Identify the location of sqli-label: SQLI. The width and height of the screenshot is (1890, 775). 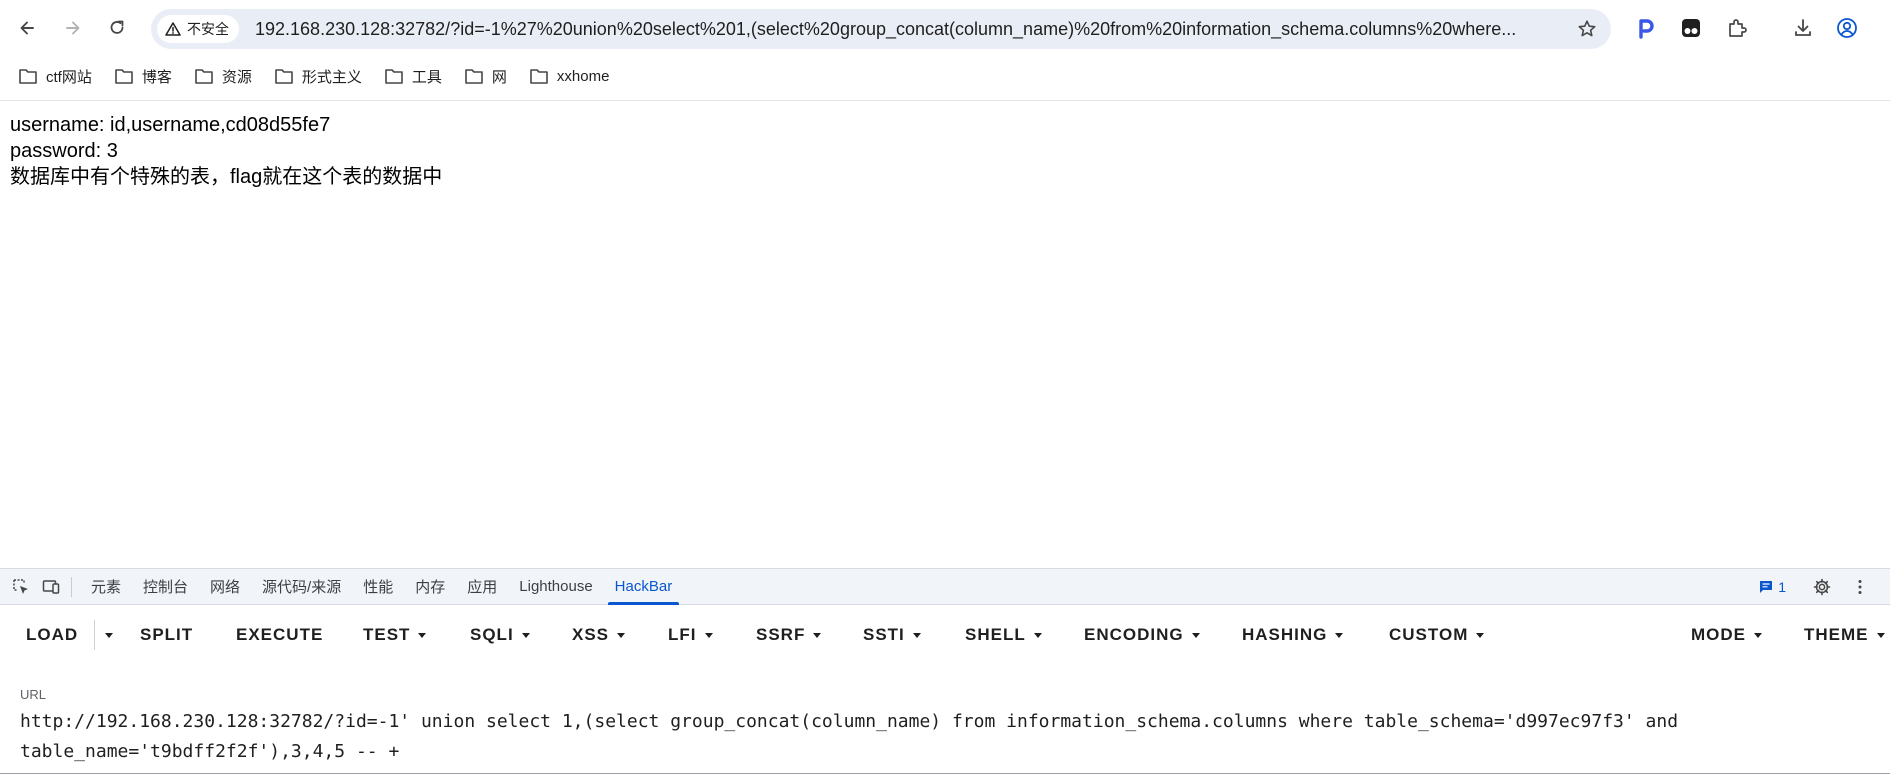
(492, 634).